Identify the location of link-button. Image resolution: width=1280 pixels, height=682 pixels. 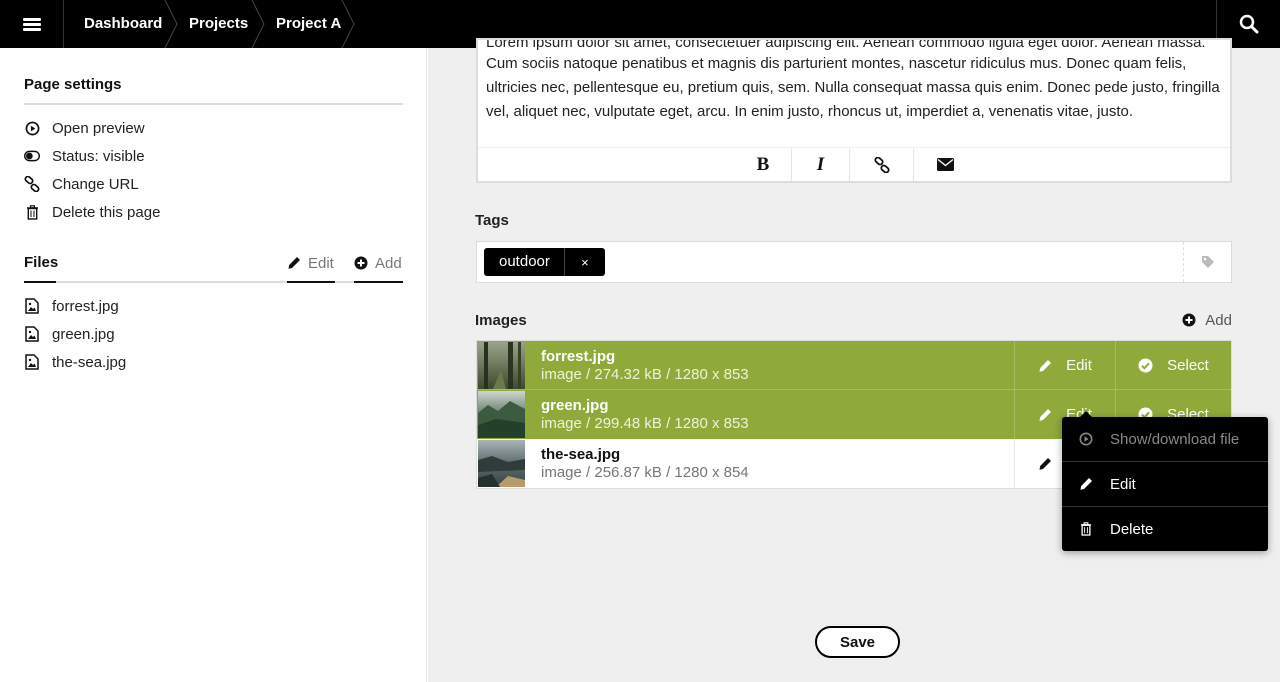
(881, 164).